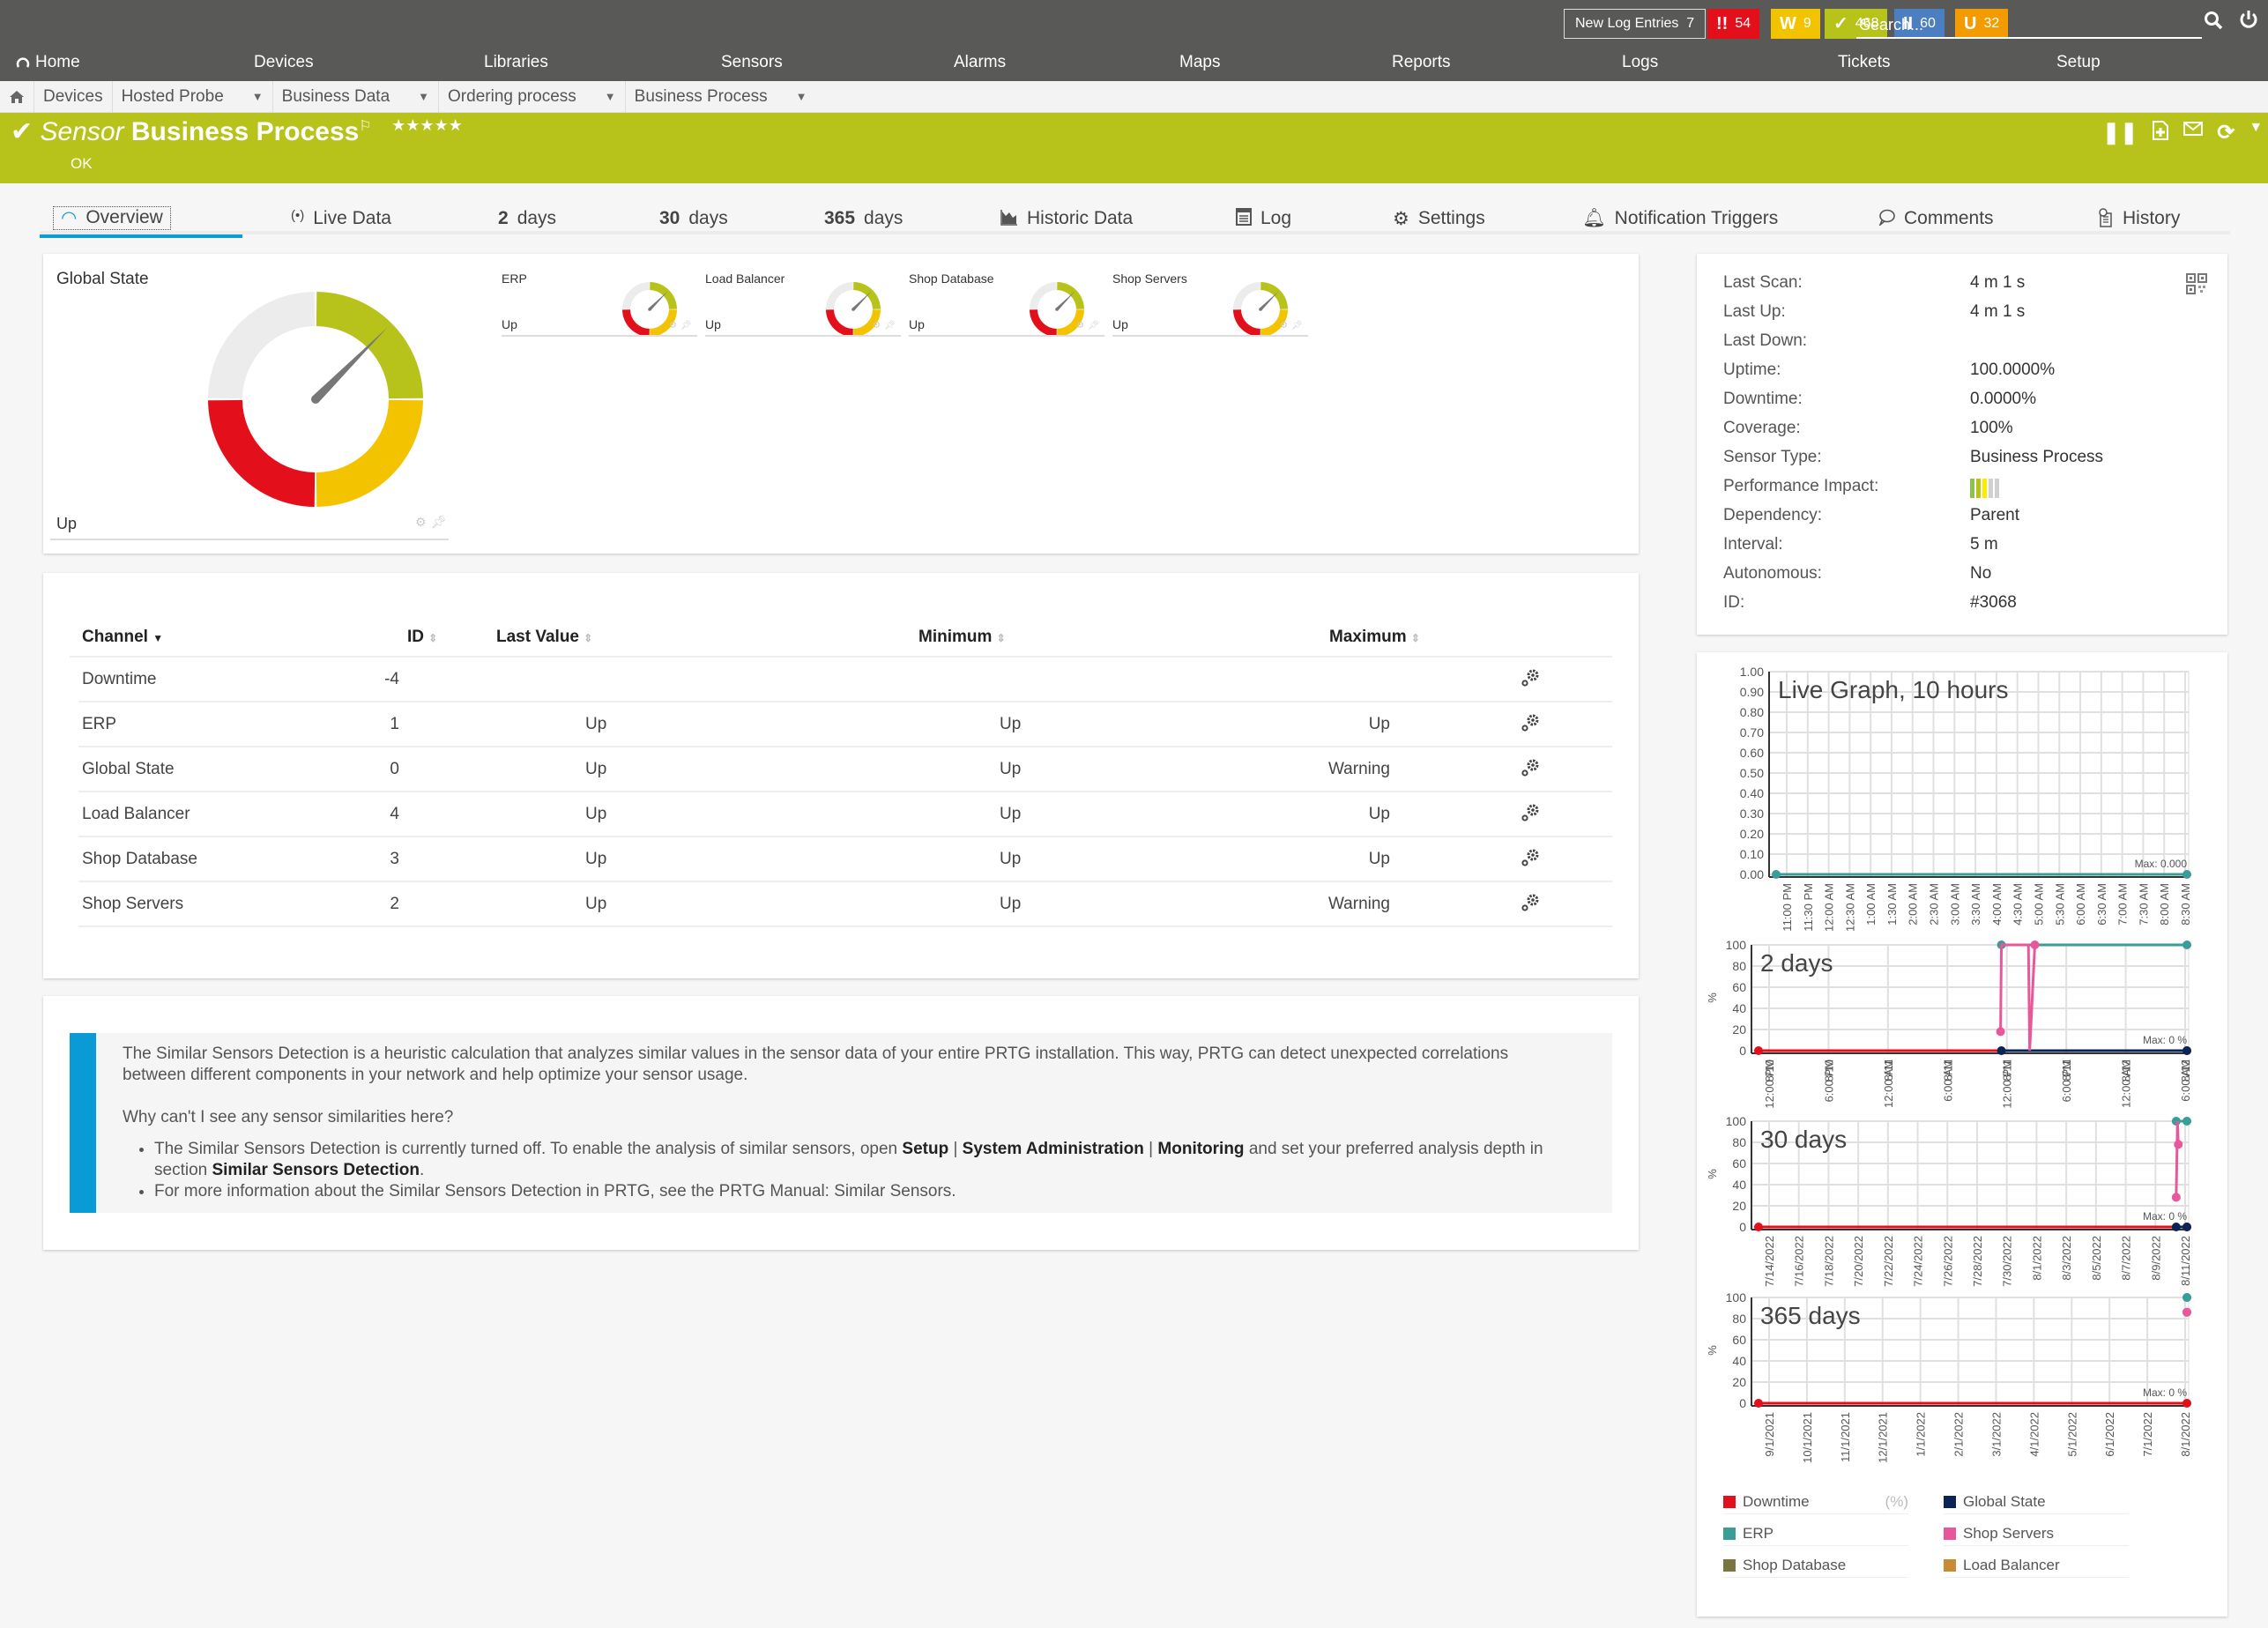 Image resolution: width=2268 pixels, height=1628 pixels. Describe the element at coordinates (1439, 219) in the screenshot. I see `tab-settings: ⚙ Settings` at that location.